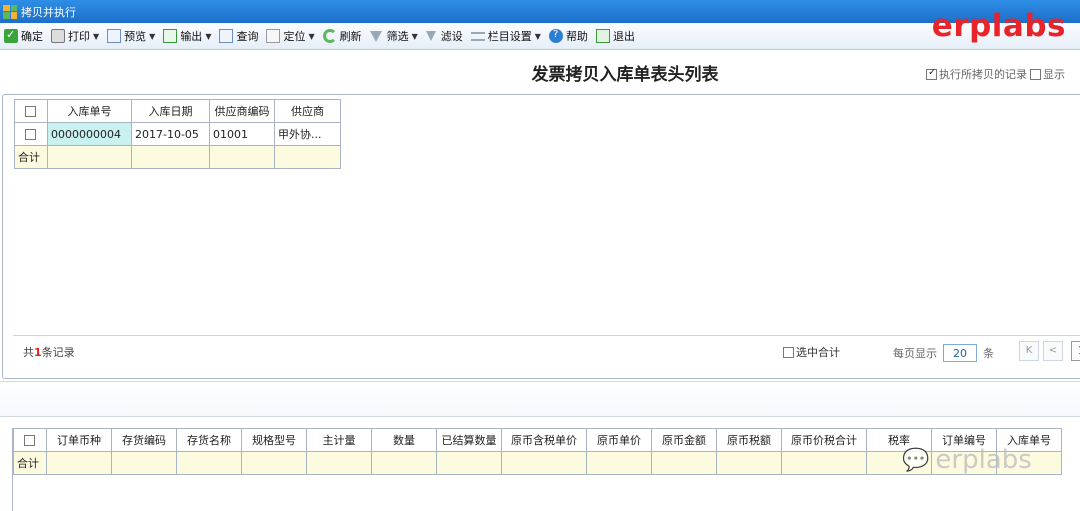 Image resolution: width=1080 pixels, height=511 pixels. Describe the element at coordinates (75, 36) in the screenshot. I see `print-button: 打印 ▼` at that location.